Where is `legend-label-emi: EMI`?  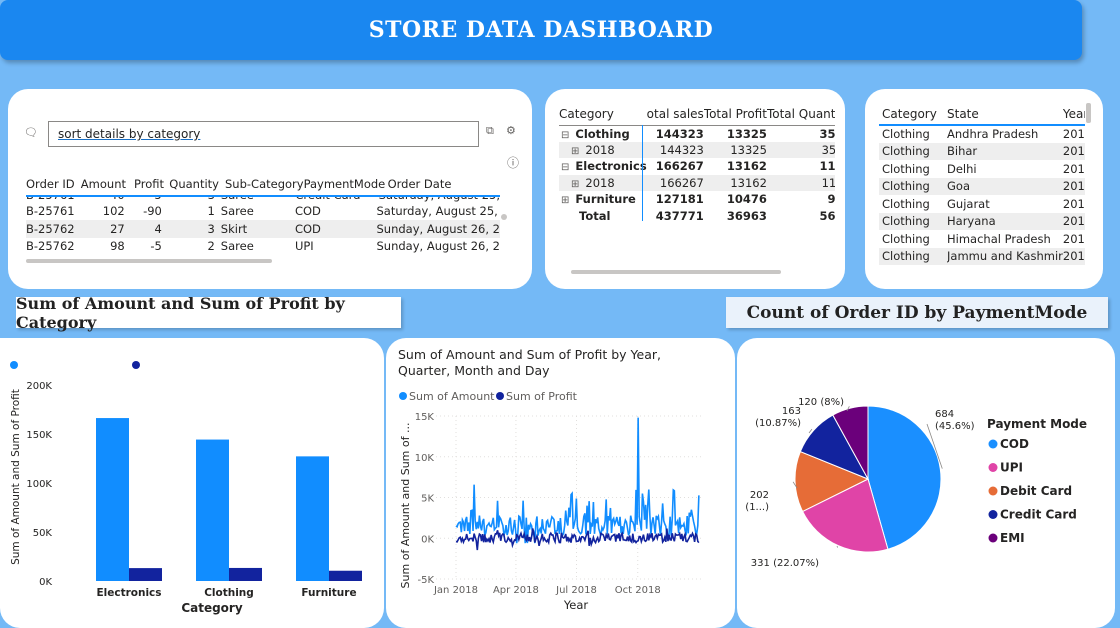 legend-label-emi: EMI is located at coordinates (1012, 538).